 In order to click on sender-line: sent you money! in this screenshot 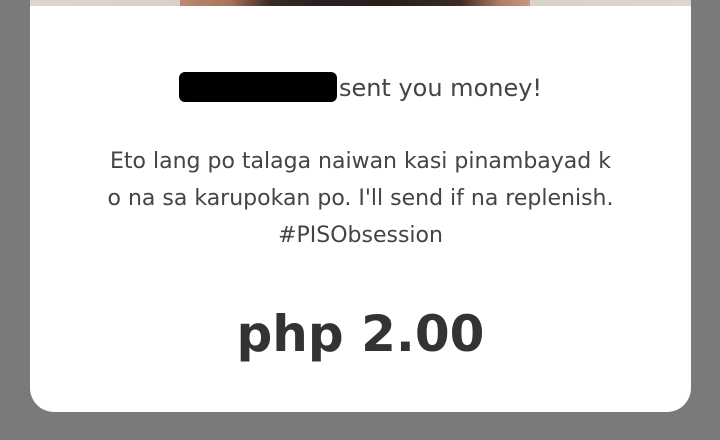, I will do `click(360, 88)`.